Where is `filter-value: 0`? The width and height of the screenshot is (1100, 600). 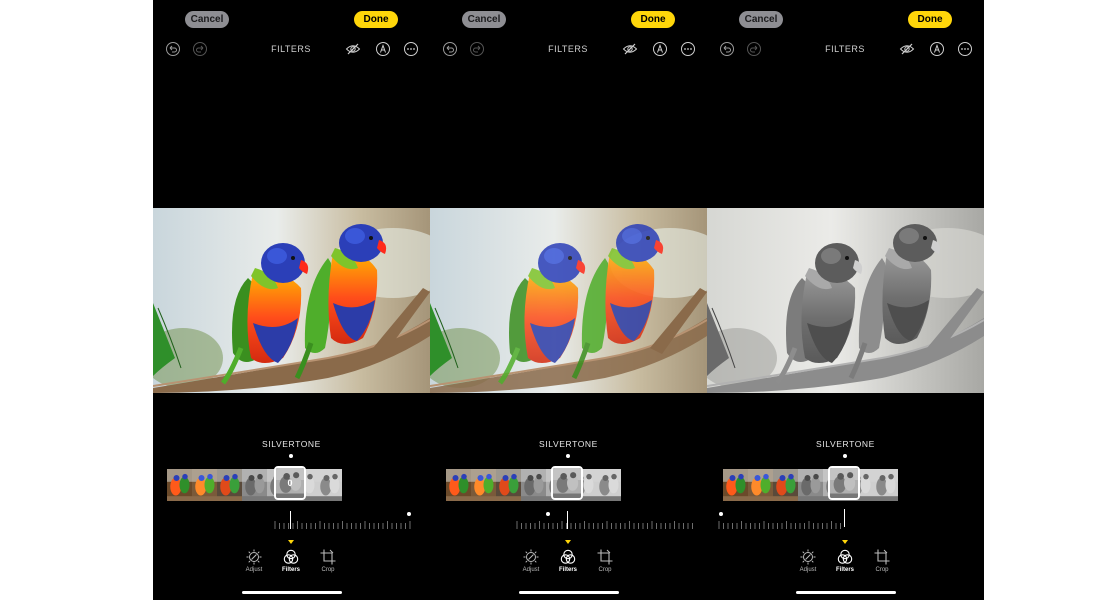 filter-value: 0 is located at coordinates (290, 483).